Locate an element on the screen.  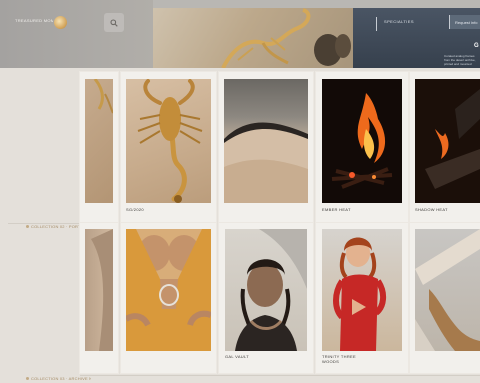
photo-card: SHADOW HEAT is located at coordinates (445, 147).